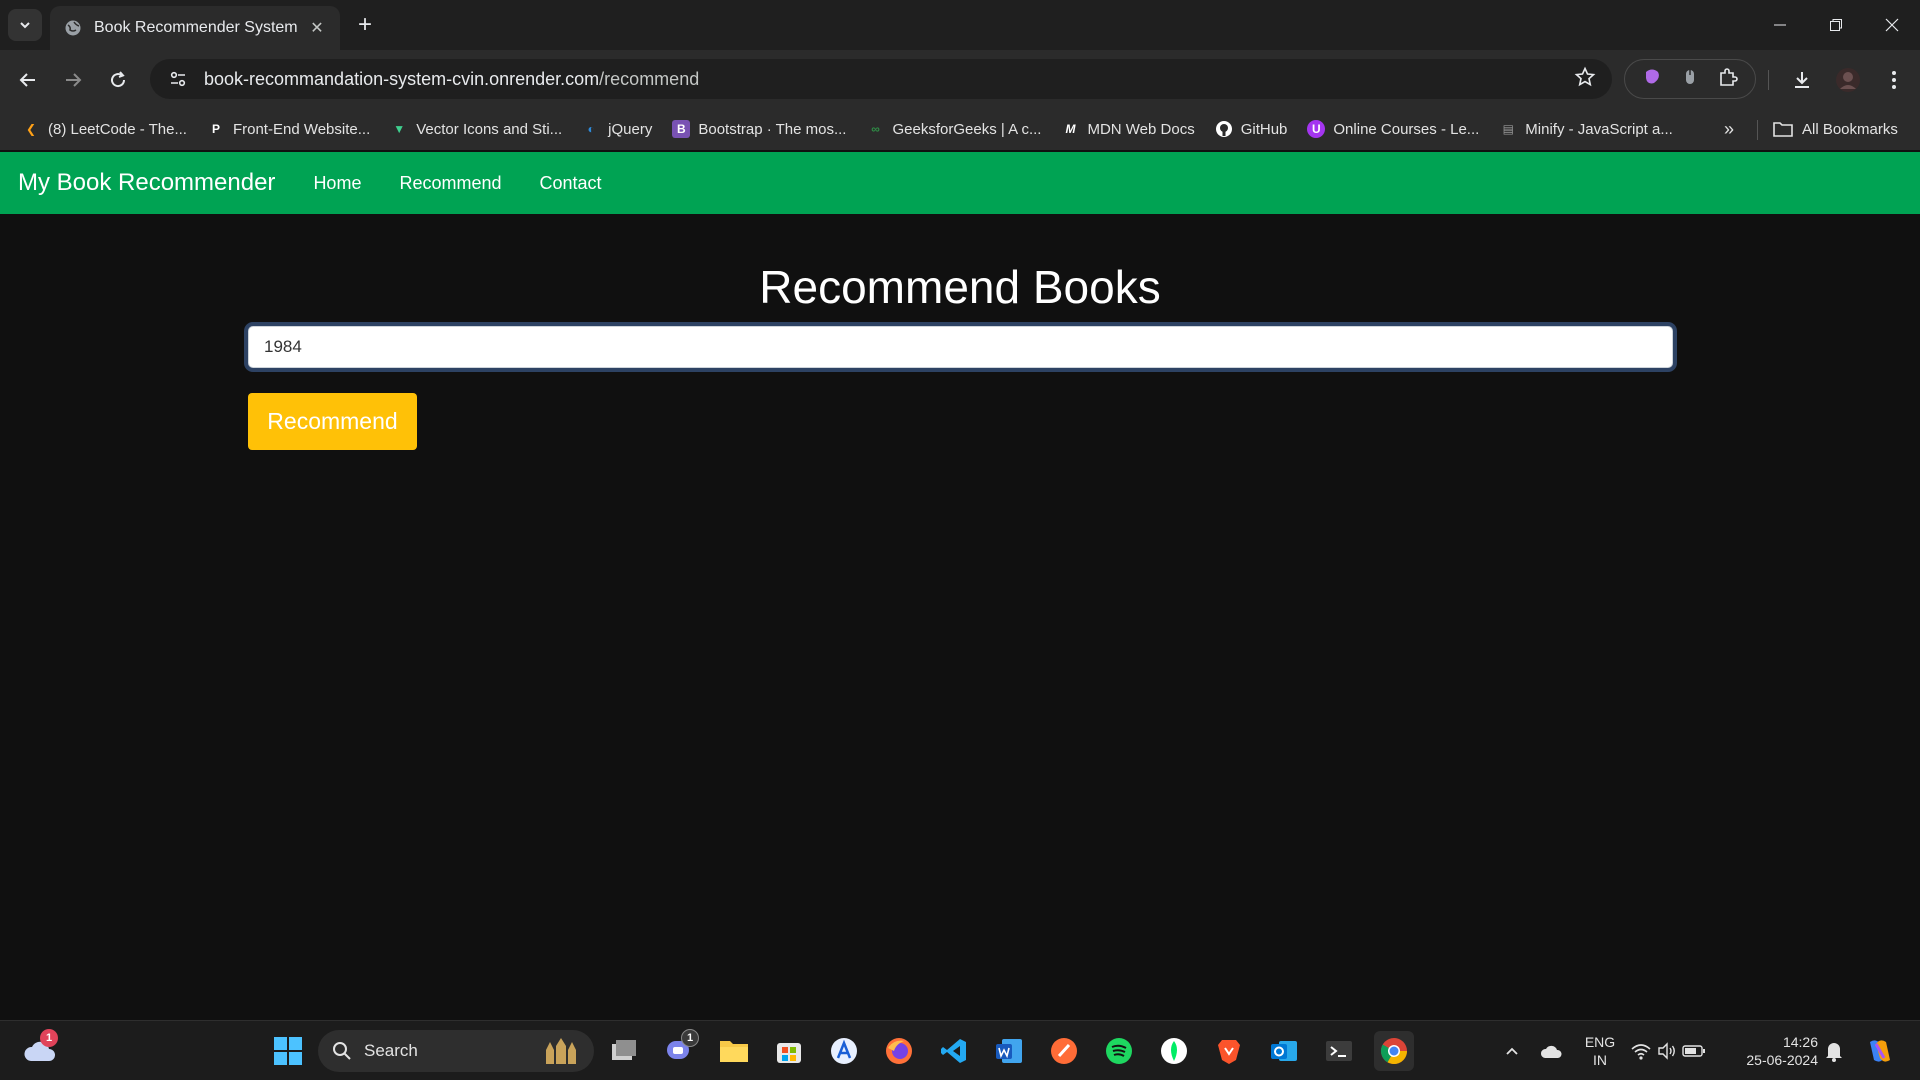 The image size is (1920, 1080). What do you see at coordinates (1768, 80) in the screenshot?
I see `toolbar-separator` at bounding box center [1768, 80].